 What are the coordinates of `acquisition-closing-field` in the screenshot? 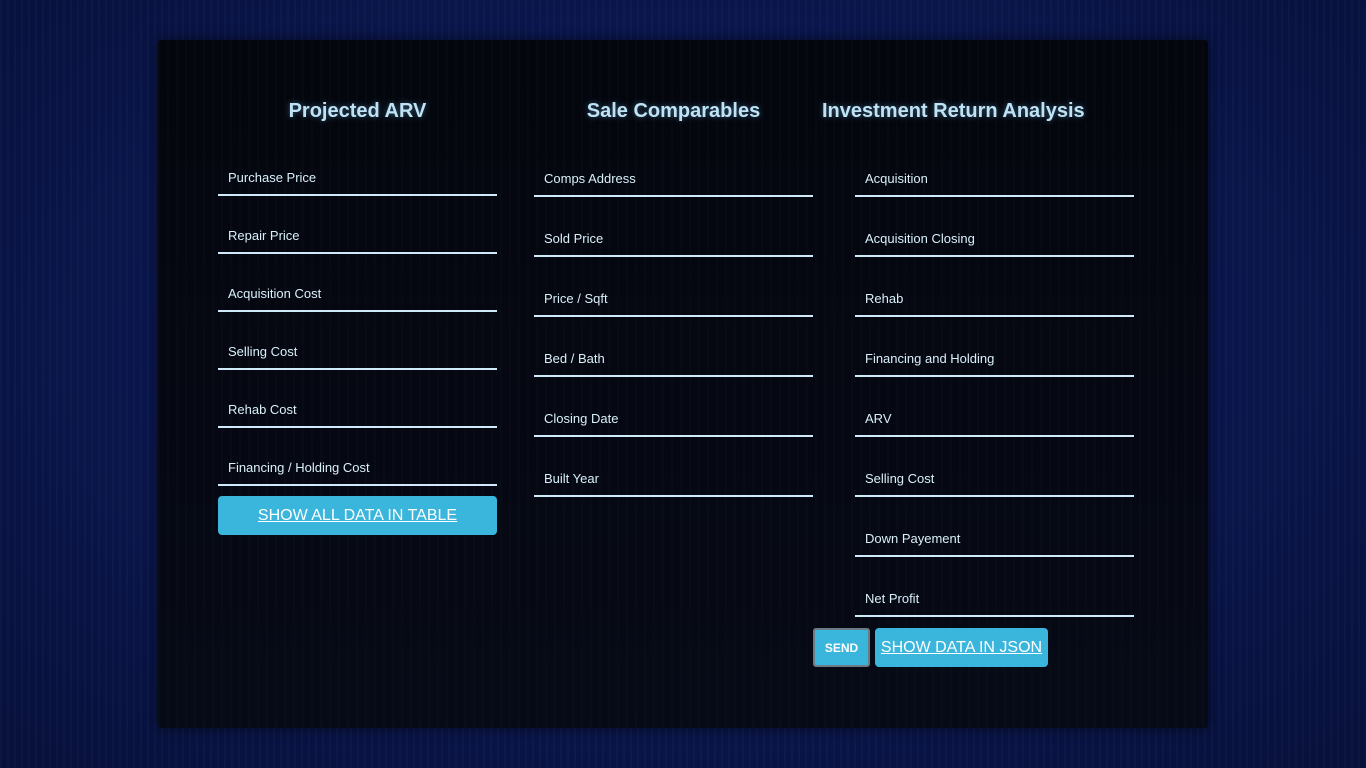 It's located at (994, 239).